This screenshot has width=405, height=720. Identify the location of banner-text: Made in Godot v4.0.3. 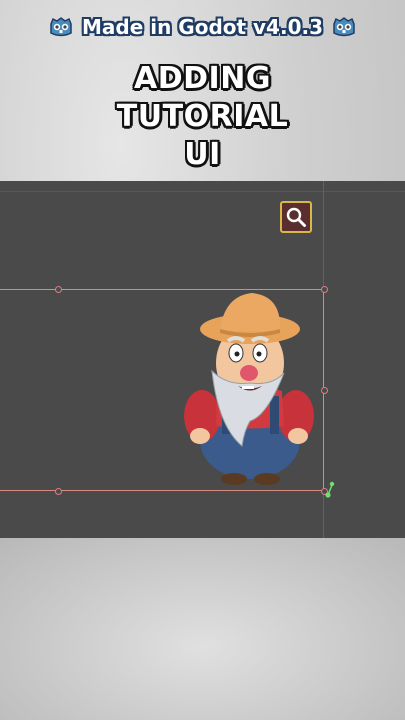
(202, 27).